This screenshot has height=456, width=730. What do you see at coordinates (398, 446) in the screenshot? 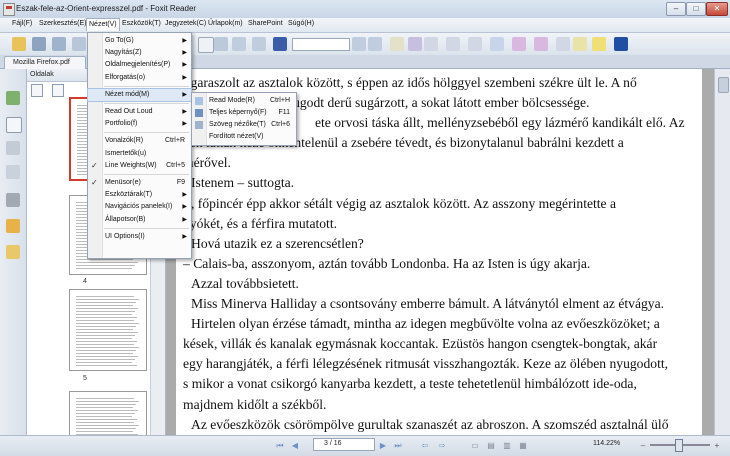
I see `last-page-icon: ⏭` at bounding box center [398, 446].